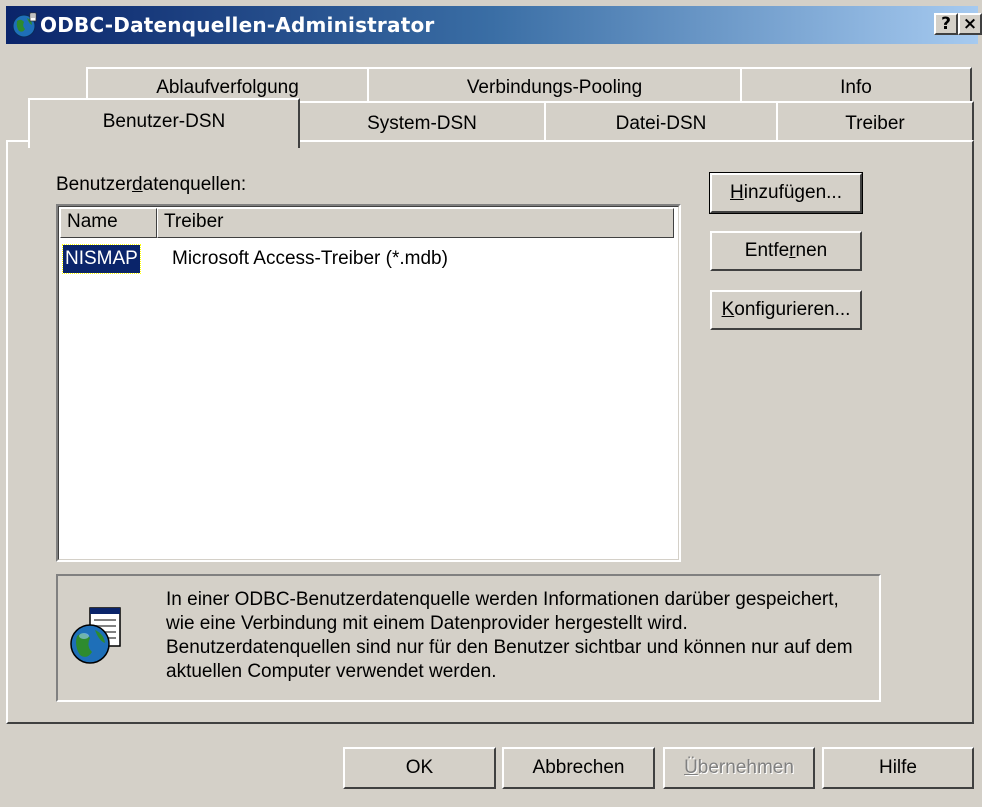  I want to click on column-header-name: Name, so click(108, 223).